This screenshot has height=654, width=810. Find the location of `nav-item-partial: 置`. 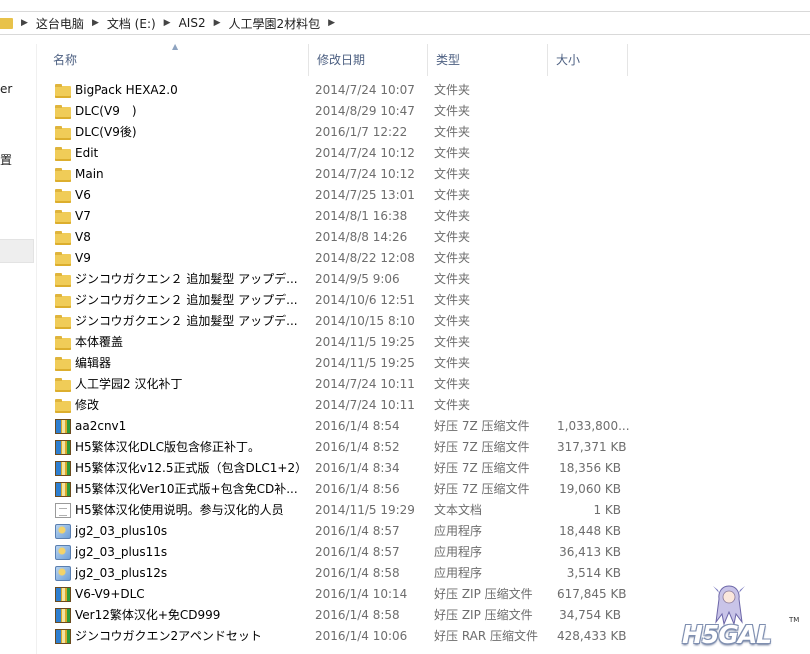

nav-item-partial: 置 is located at coordinates (6, 159).